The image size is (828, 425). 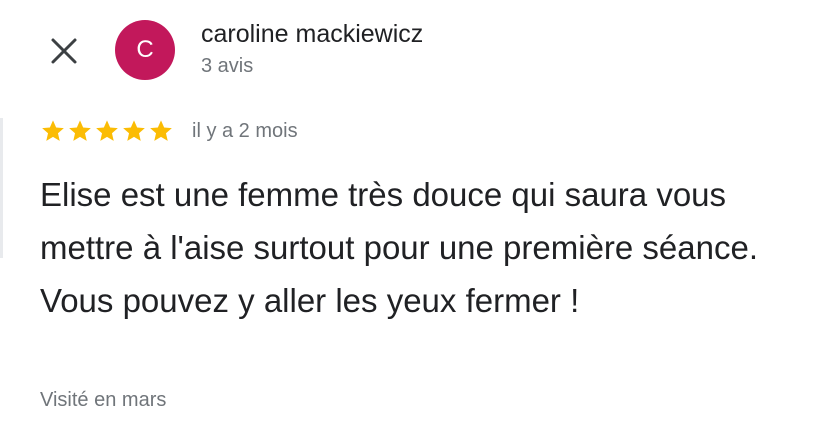 I want to click on left-edge-divider, so click(x=1, y=188).